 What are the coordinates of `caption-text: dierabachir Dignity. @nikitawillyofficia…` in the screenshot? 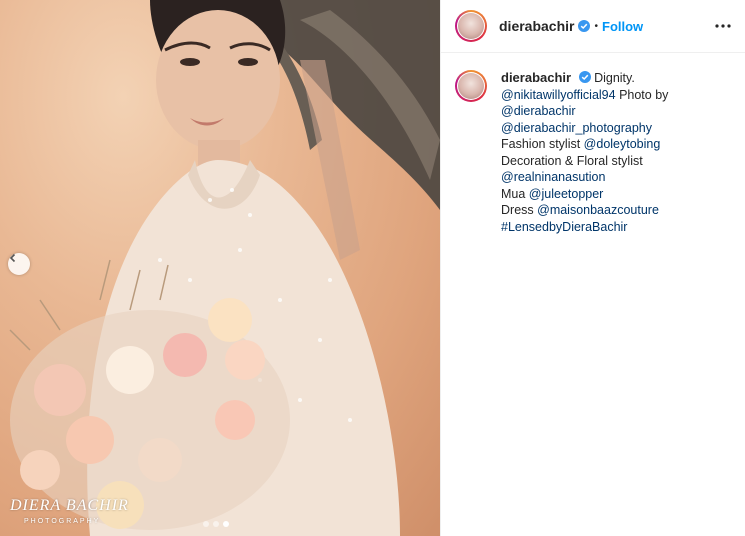 It's located at (621, 152).